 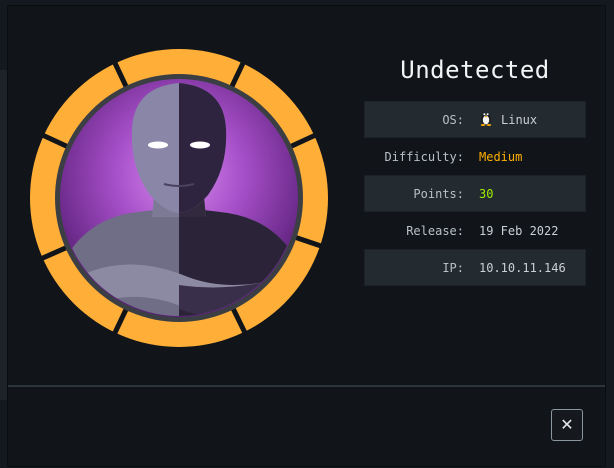 I want to click on points-value: 30, so click(x=486, y=193).